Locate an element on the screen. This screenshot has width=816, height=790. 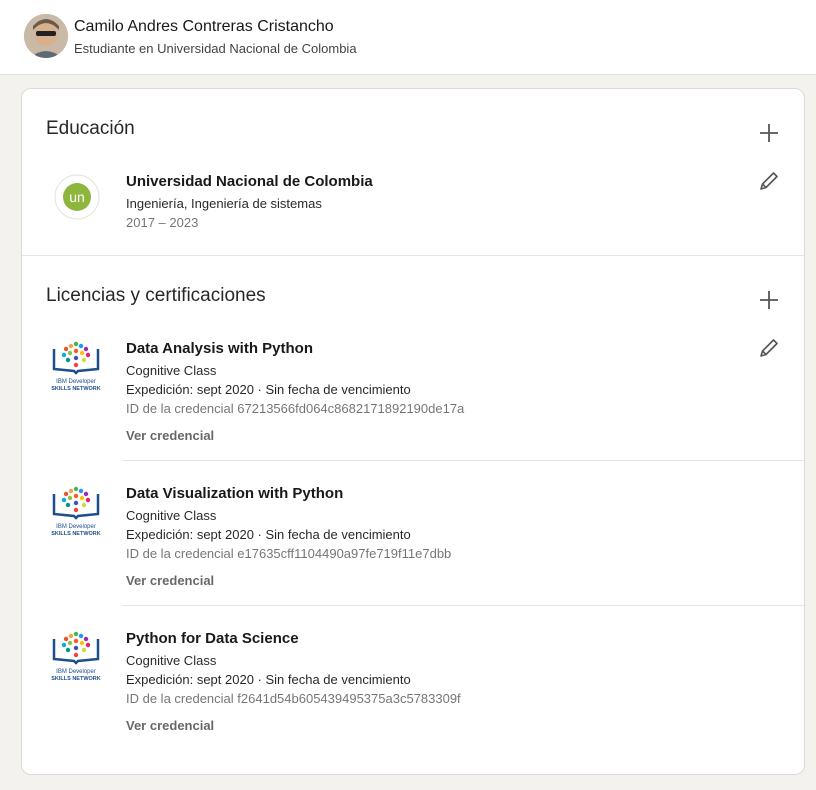
add-certification-button is located at coordinates (769, 300).